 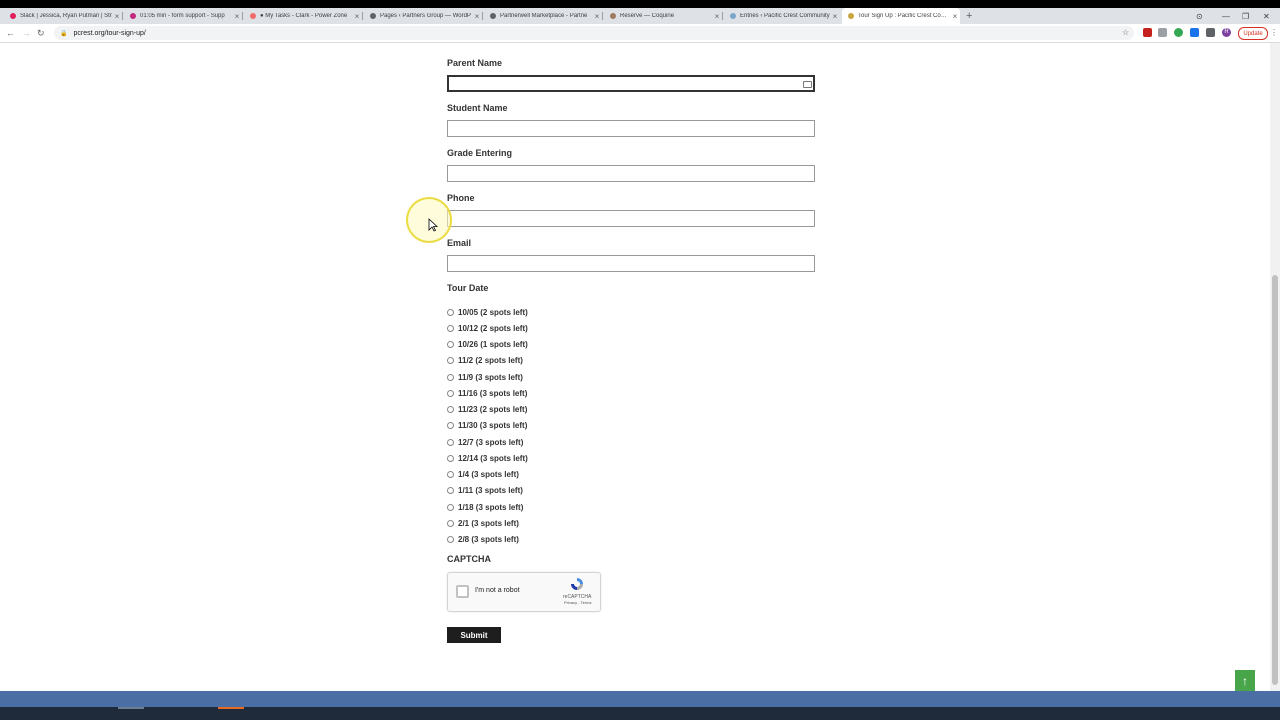 What do you see at coordinates (631, 218) in the screenshot?
I see `phone-input` at bounding box center [631, 218].